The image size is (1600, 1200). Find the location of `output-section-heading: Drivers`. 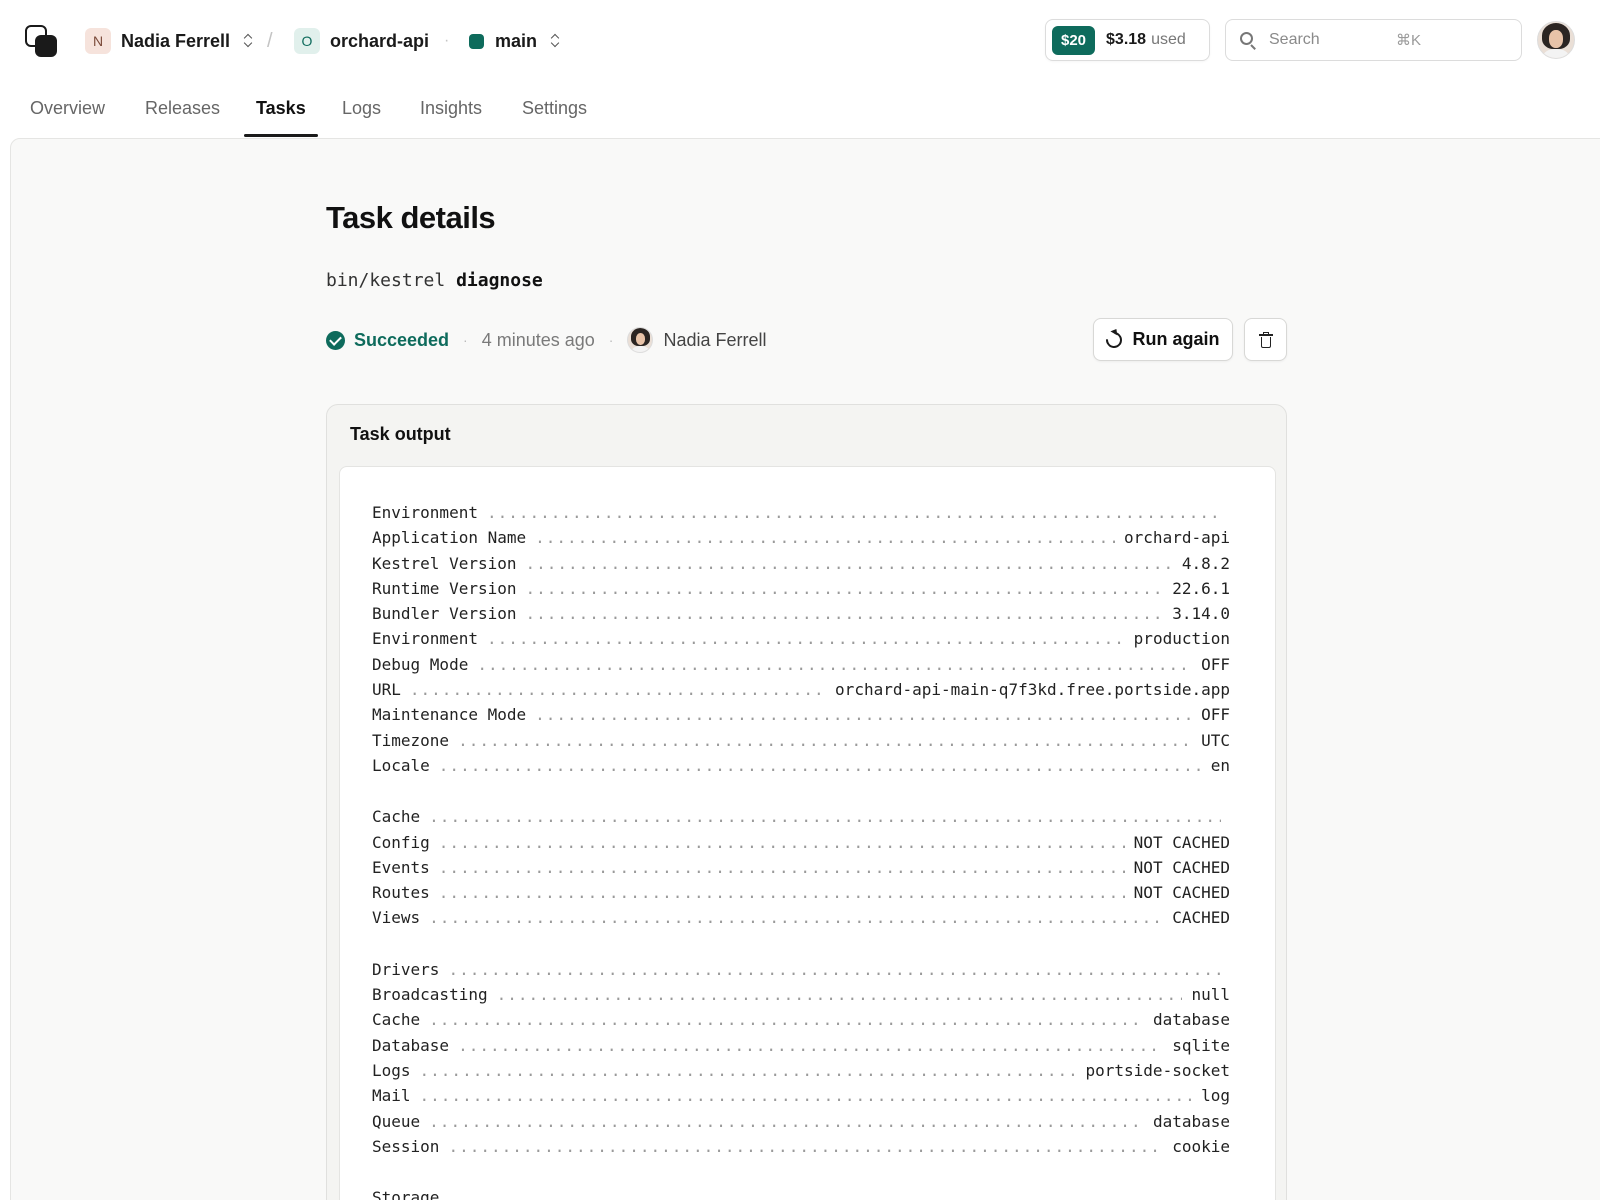

output-section-heading: Drivers is located at coordinates (801, 972).